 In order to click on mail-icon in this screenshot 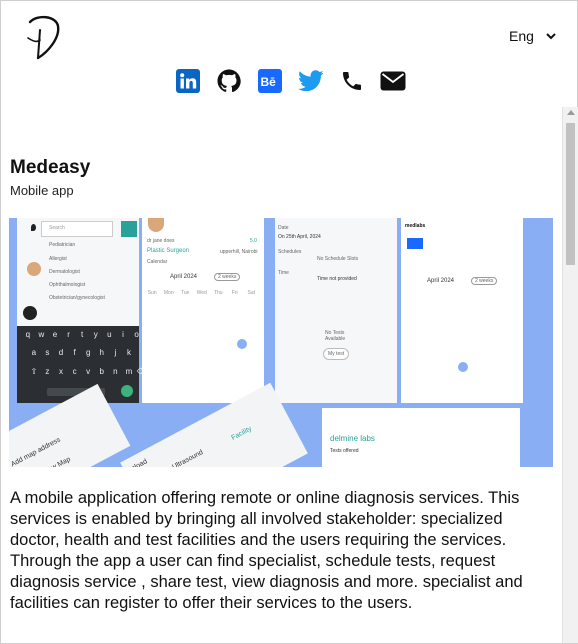, I will do `click(393, 81)`.